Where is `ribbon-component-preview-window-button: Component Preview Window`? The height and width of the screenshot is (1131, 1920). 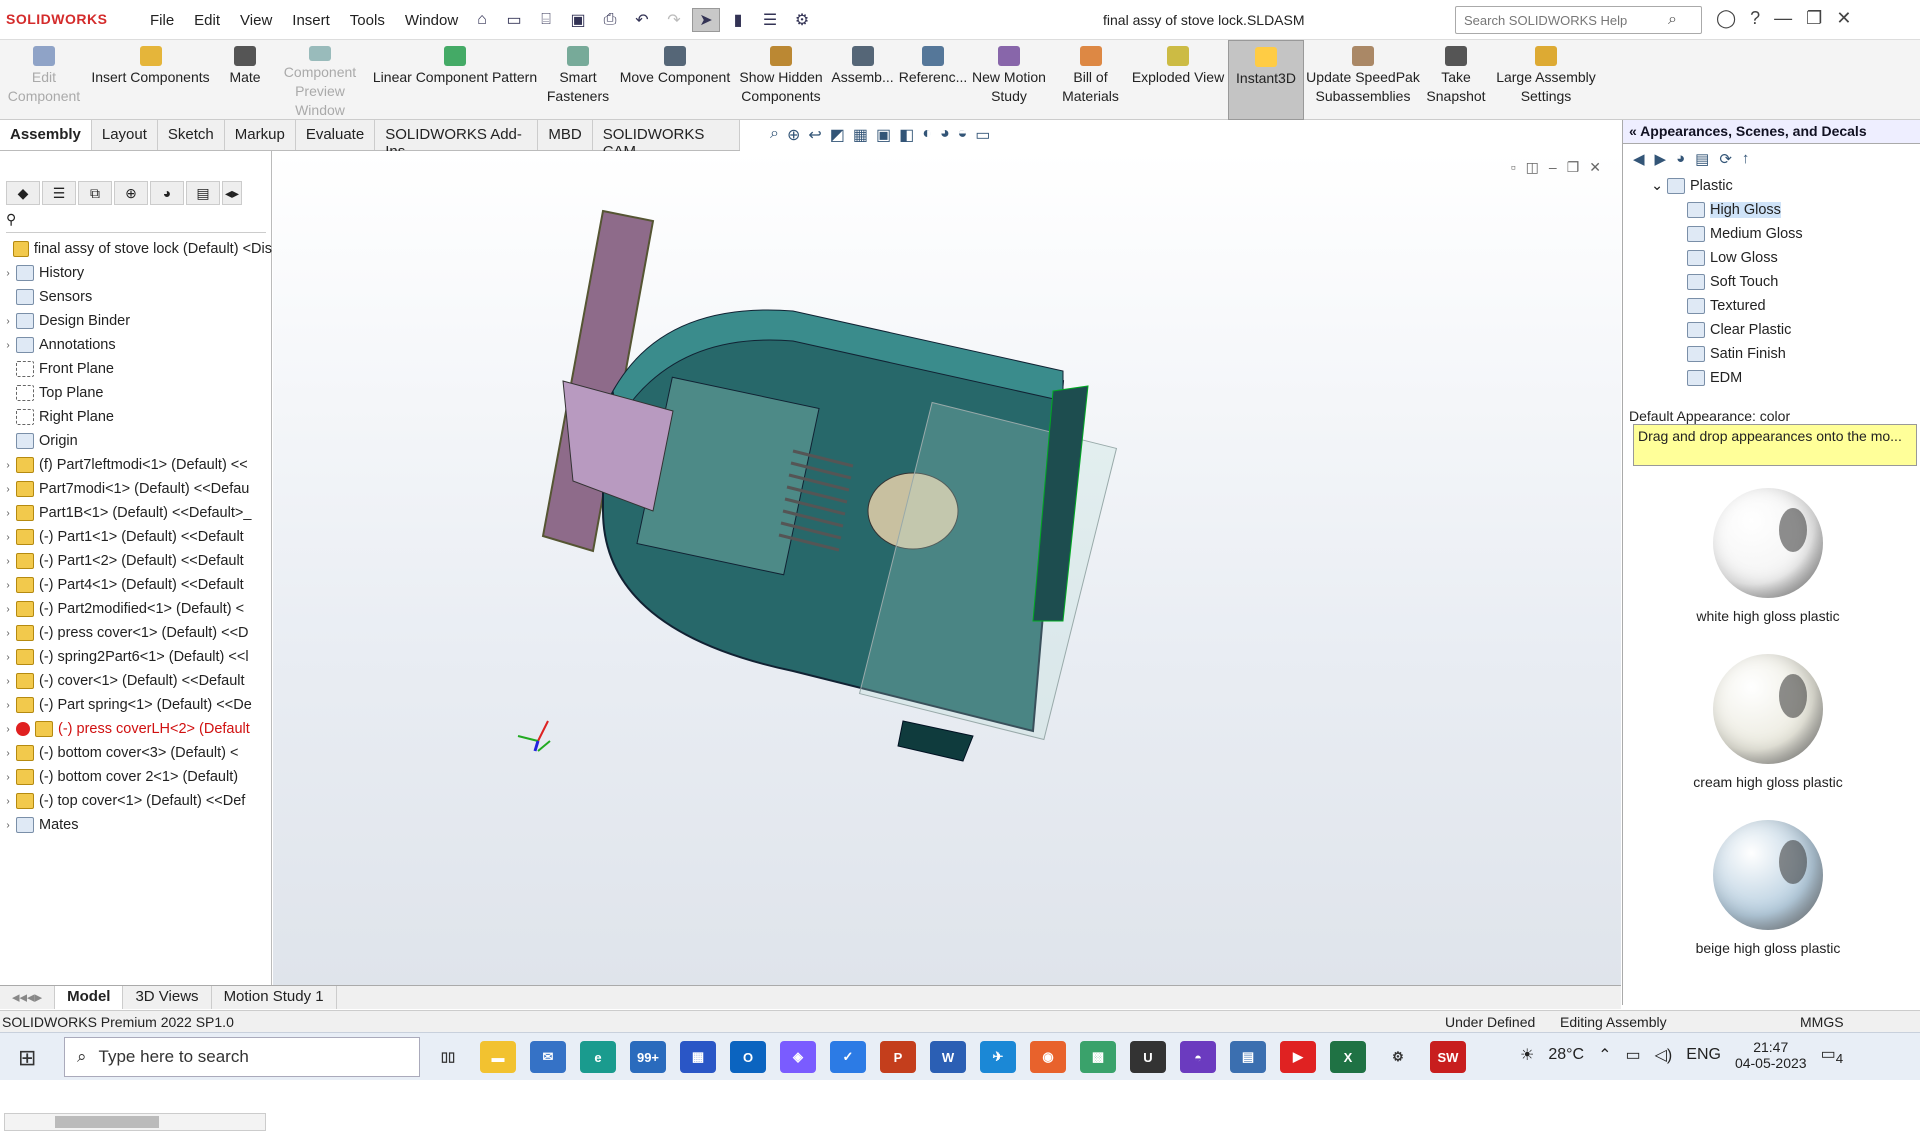 ribbon-component-preview-window-button: Component Preview Window is located at coordinates (320, 80).